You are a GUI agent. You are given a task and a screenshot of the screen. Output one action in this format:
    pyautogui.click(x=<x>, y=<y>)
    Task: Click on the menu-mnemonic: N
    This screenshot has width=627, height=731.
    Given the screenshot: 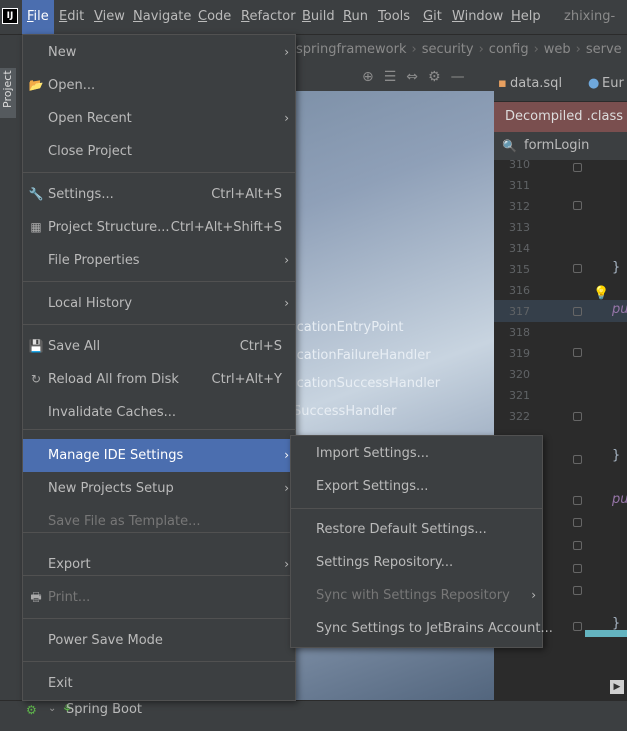 What is the action you would take?
    pyautogui.click(x=138, y=16)
    